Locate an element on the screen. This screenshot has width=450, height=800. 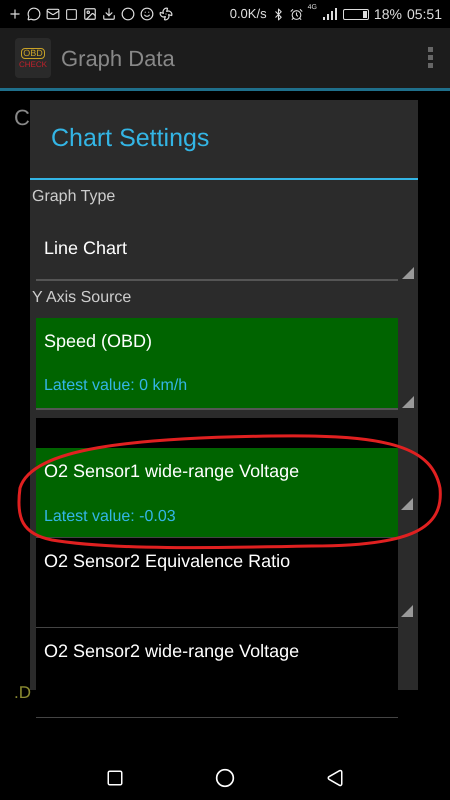
signal-icon is located at coordinates (330, 14).